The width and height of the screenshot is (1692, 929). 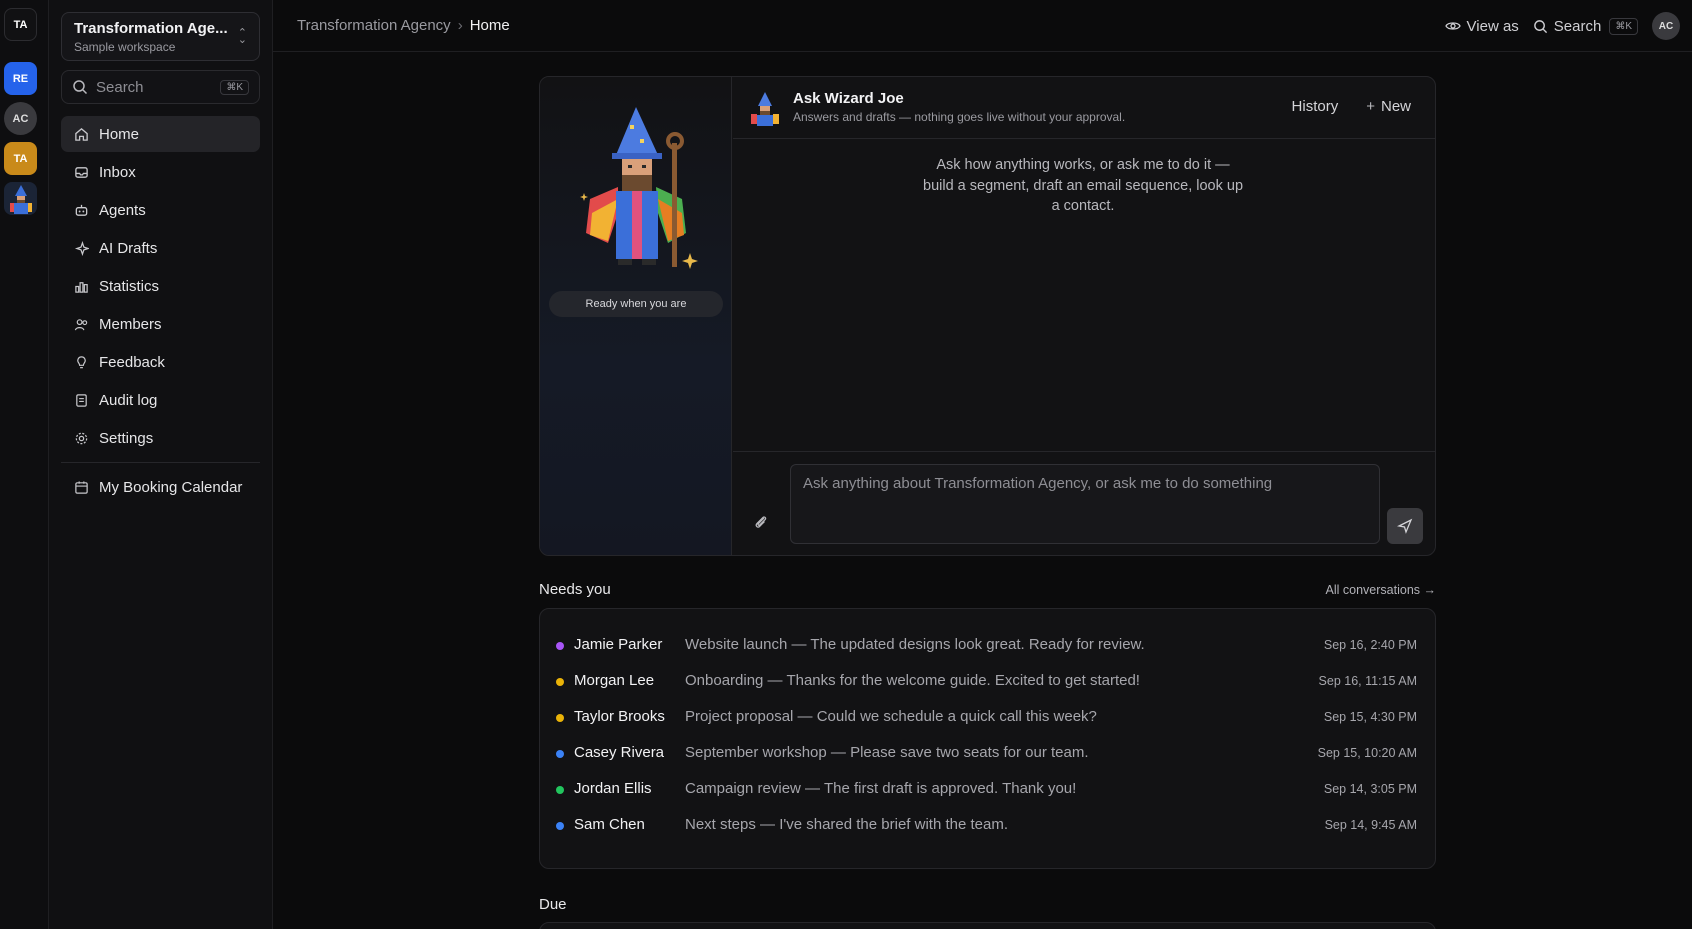 I want to click on sidebar-item-booking-calendar: My Booking Calendar, so click(x=160, y=487).